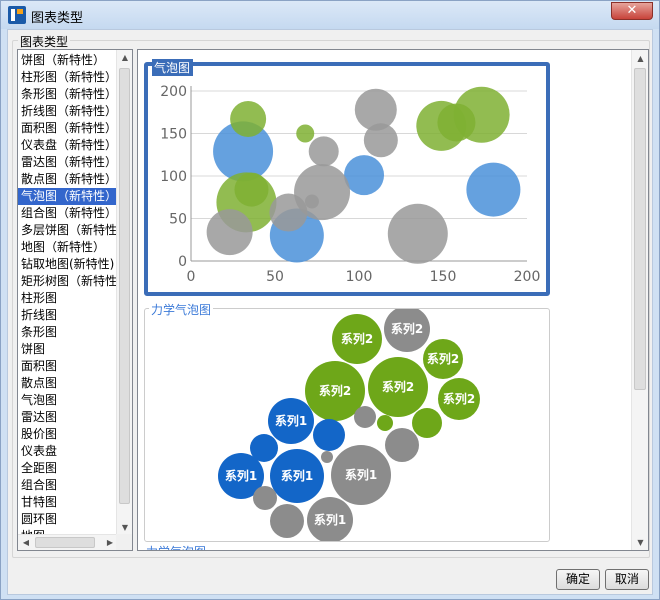 This screenshot has width=660, height=600. I want to click on chart-type-item: 面积图, so click(68, 366).